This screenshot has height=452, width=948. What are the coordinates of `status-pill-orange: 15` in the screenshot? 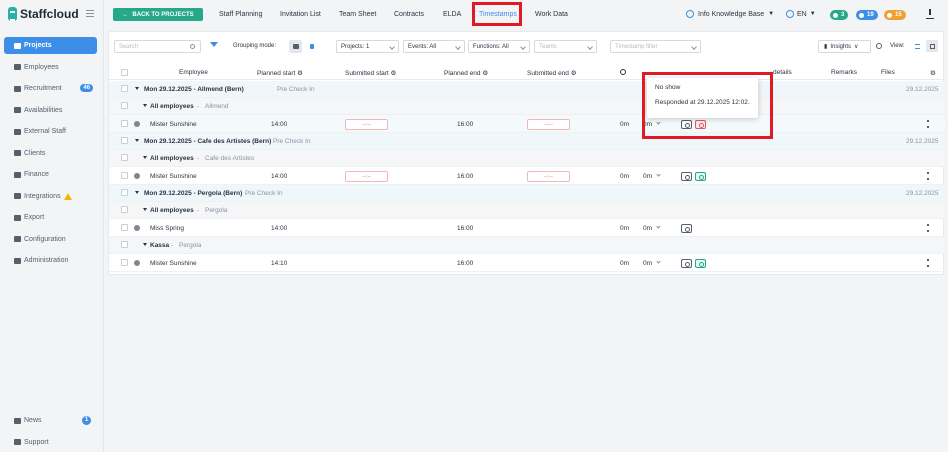 It's located at (895, 15).